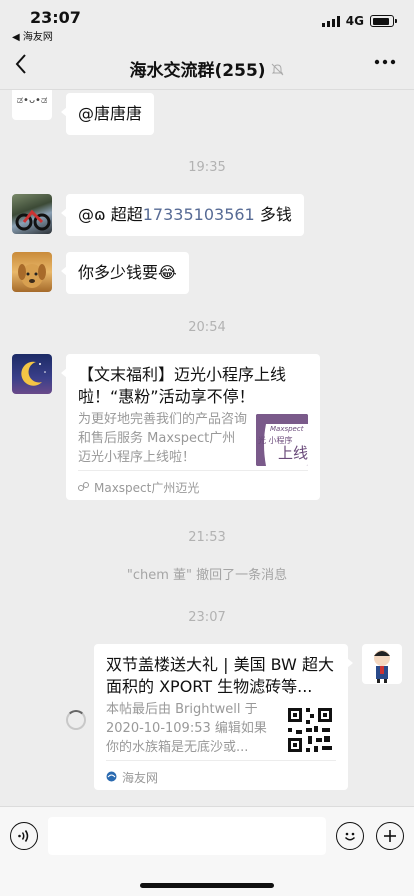 This screenshot has height=896, width=414. I want to click on timestamp: 20:54, so click(207, 327).